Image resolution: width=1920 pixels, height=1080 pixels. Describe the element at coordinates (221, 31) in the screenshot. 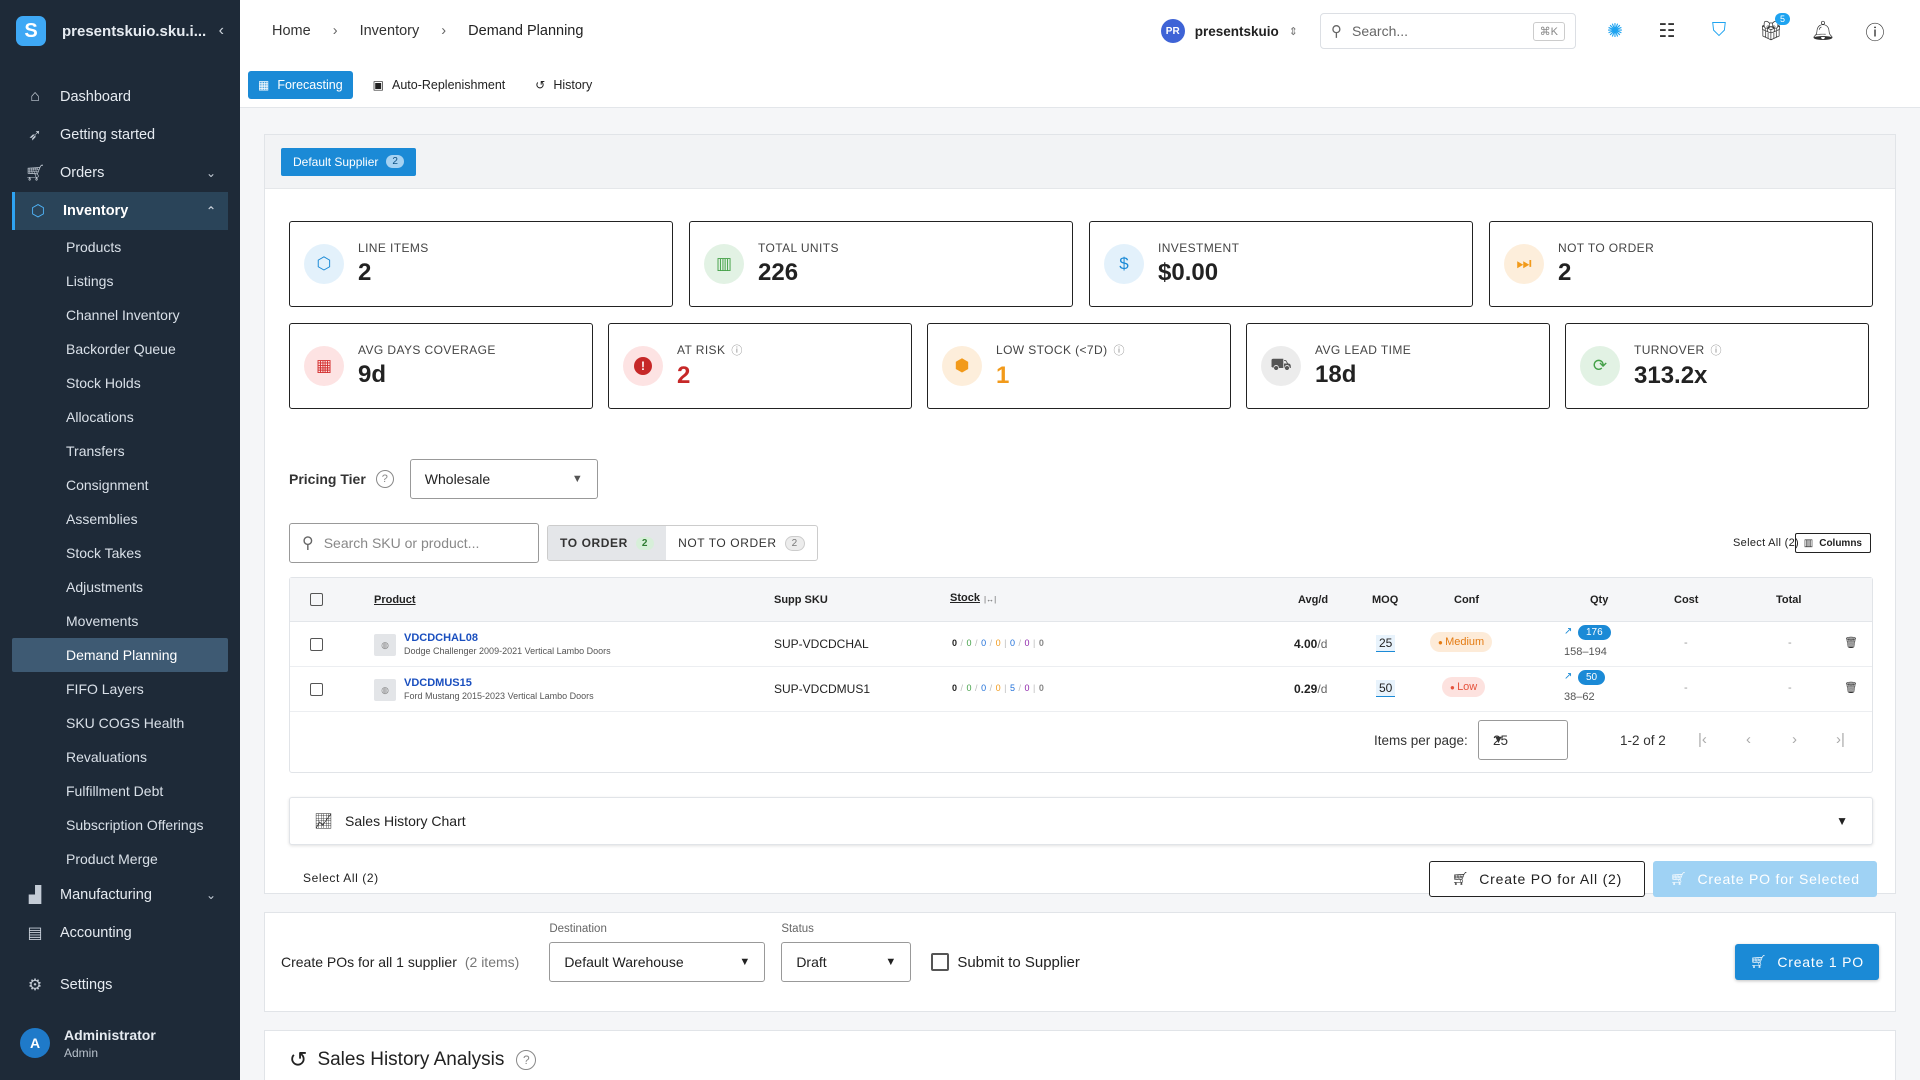

I see `collapse-sidebar-icon: ‹` at that location.